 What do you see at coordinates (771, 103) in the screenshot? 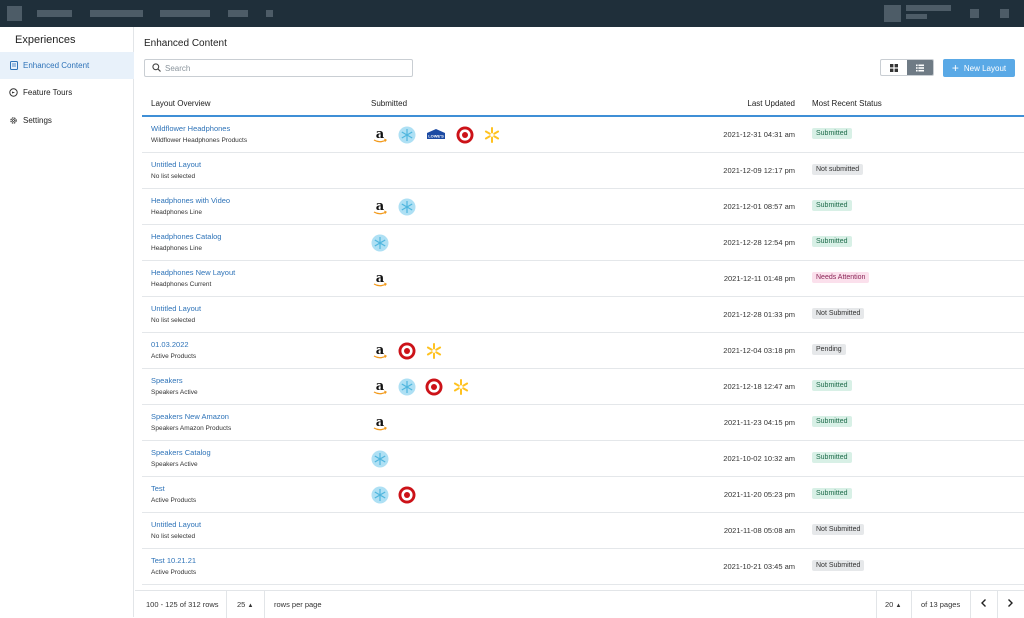
I see `column-header-last-updated: Last Updated` at bounding box center [771, 103].